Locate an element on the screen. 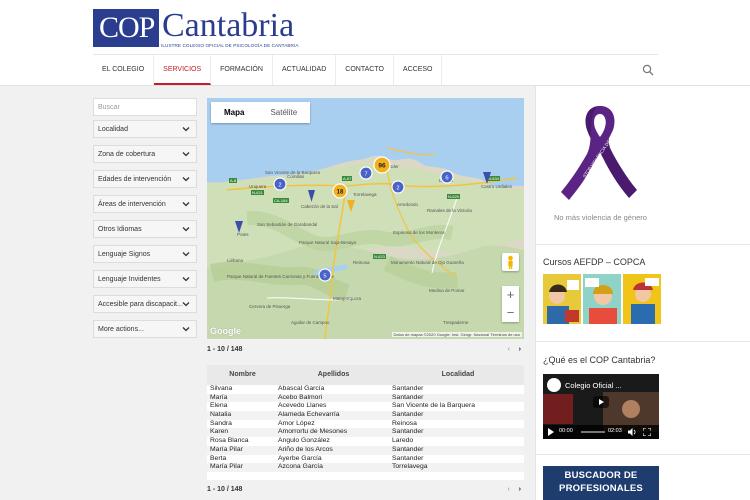 Image resolution: width=750 pixels, height=500 pixels. zoom-in-button: + is located at coordinates (510, 295).